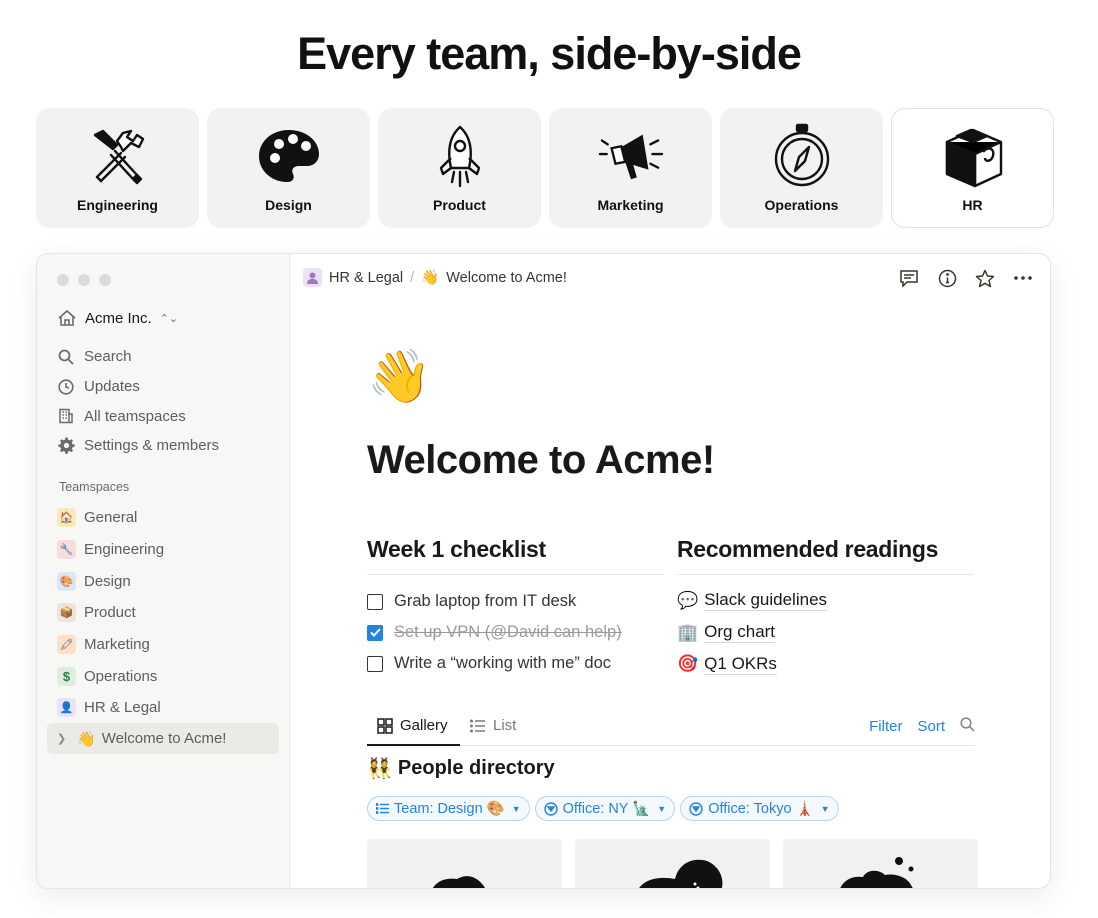  Describe the element at coordinates (759, 808) in the screenshot. I see `filter-chip-office-tokyo: Office: Tokyo 🗼 ▼` at that location.